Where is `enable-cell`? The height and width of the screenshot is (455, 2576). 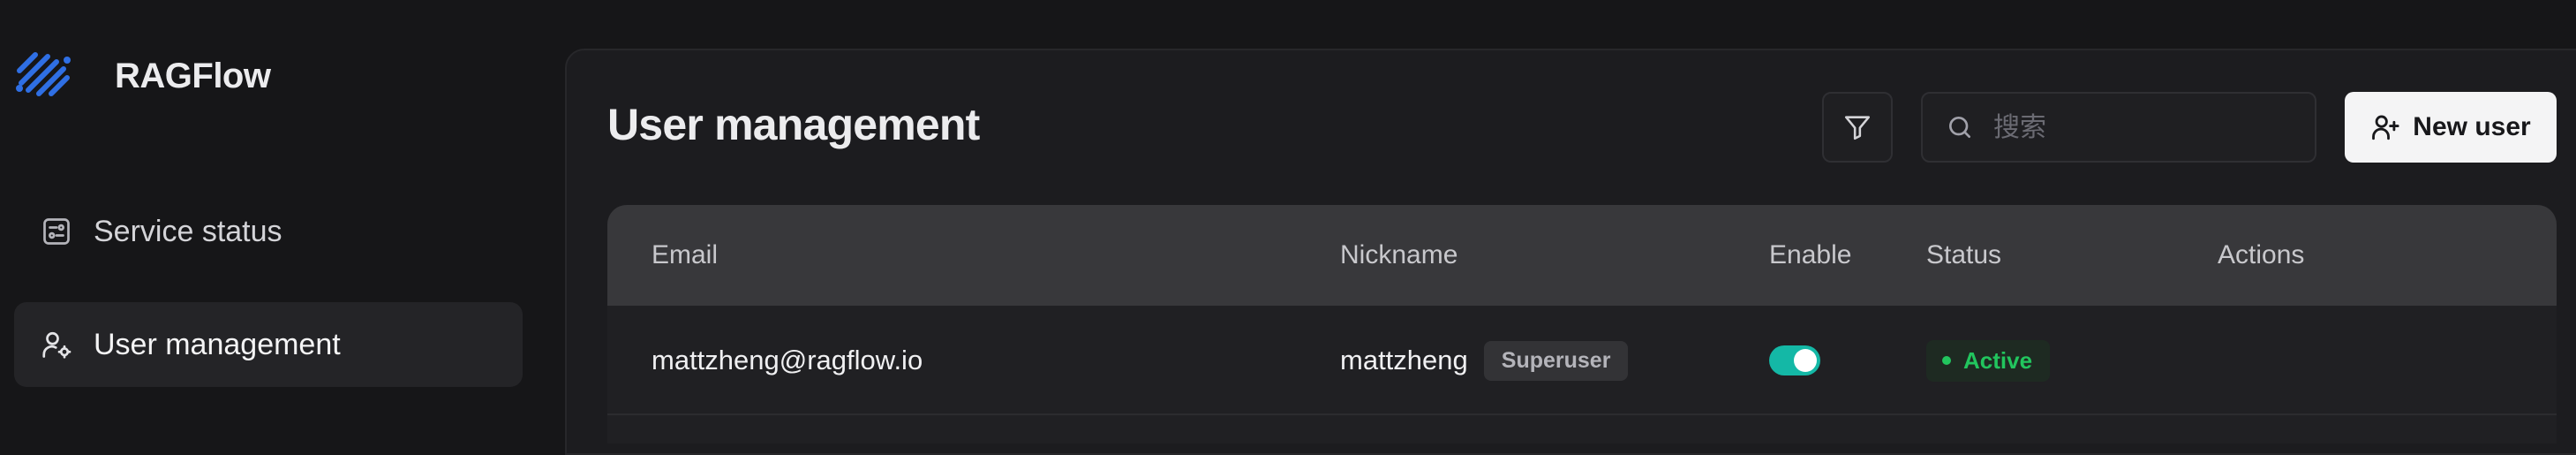
enable-cell is located at coordinates (1795, 361).